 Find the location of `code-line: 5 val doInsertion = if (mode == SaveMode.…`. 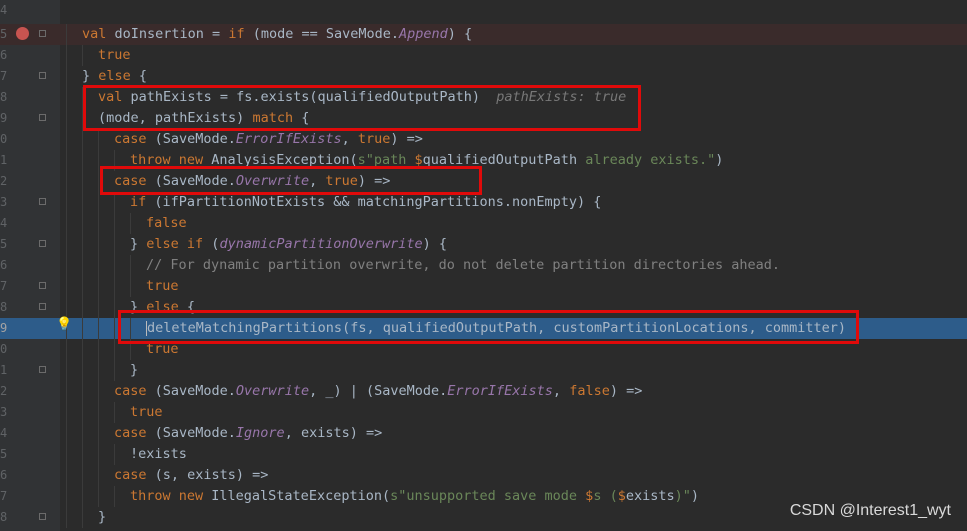

code-line: 5 val doInsertion = if (mode == SaveMode.… is located at coordinates (483, 34).